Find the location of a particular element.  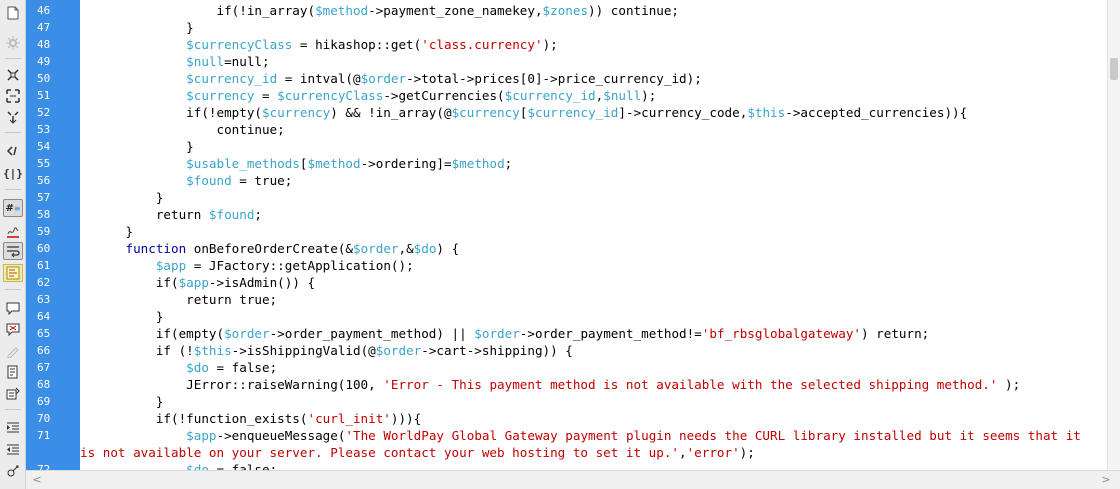

code-line: return $found; is located at coordinates (193, 214).